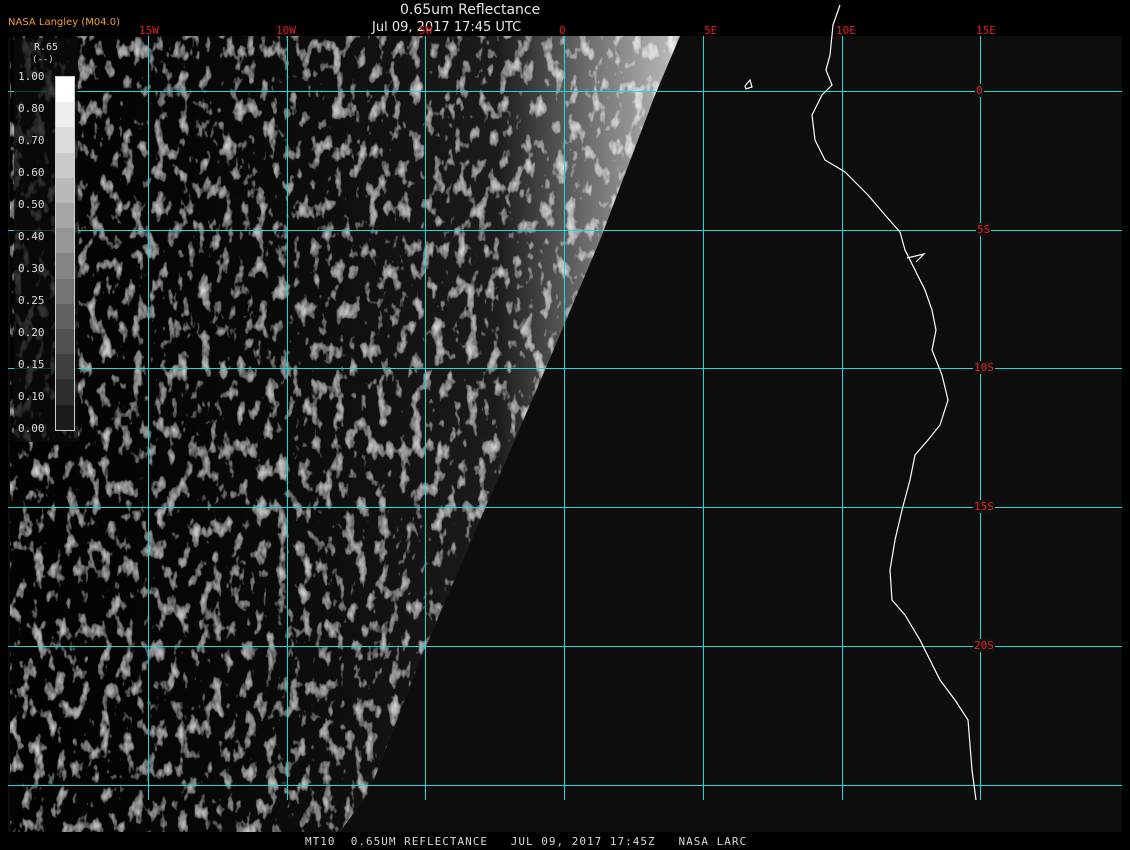 This screenshot has width=1130, height=850. I want to click on image-title: 0.65um Reflectance, so click(470, 10).